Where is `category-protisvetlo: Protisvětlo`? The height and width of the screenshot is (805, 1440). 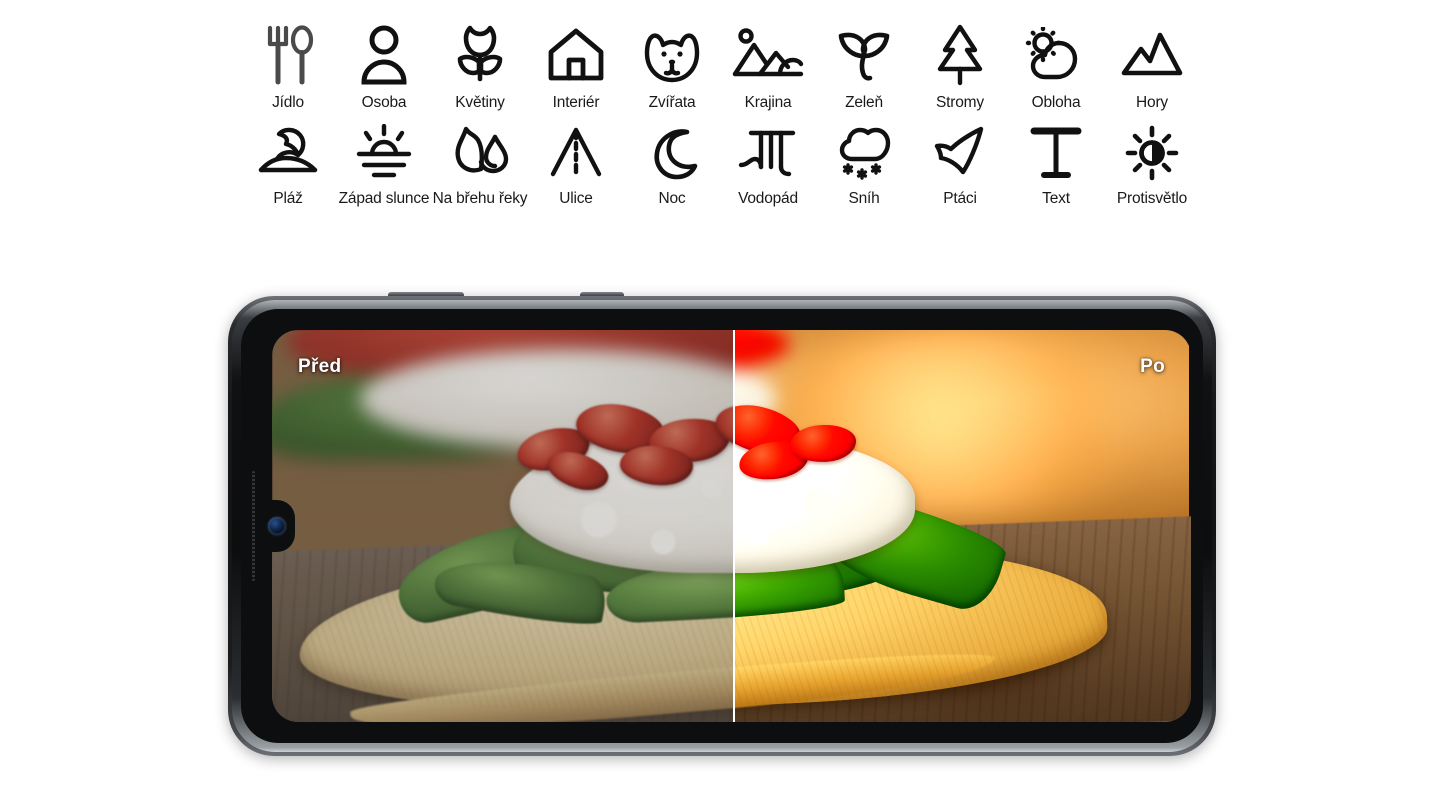 category-protisvetlo: Protisvětlo is located at coordinates (1152, 163).